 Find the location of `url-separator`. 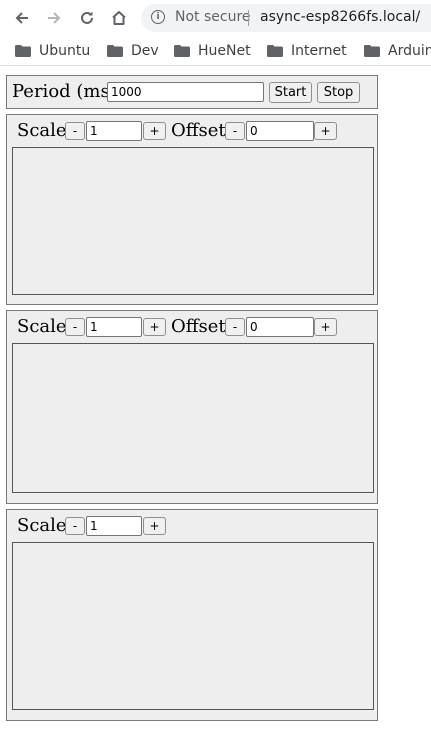

url-separator is located at coordinates (248, 18).